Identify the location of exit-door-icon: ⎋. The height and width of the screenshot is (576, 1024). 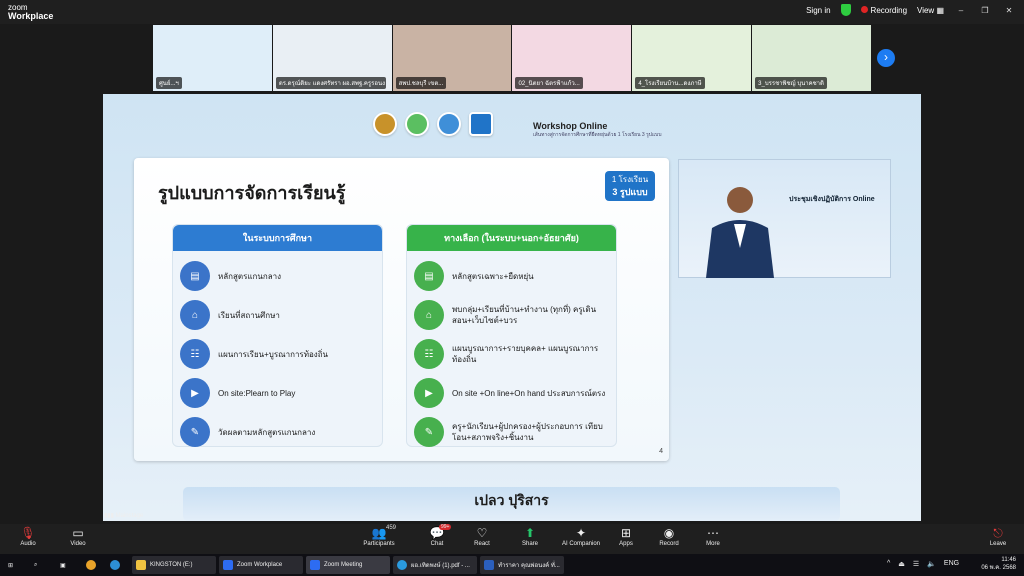
(998, 533).